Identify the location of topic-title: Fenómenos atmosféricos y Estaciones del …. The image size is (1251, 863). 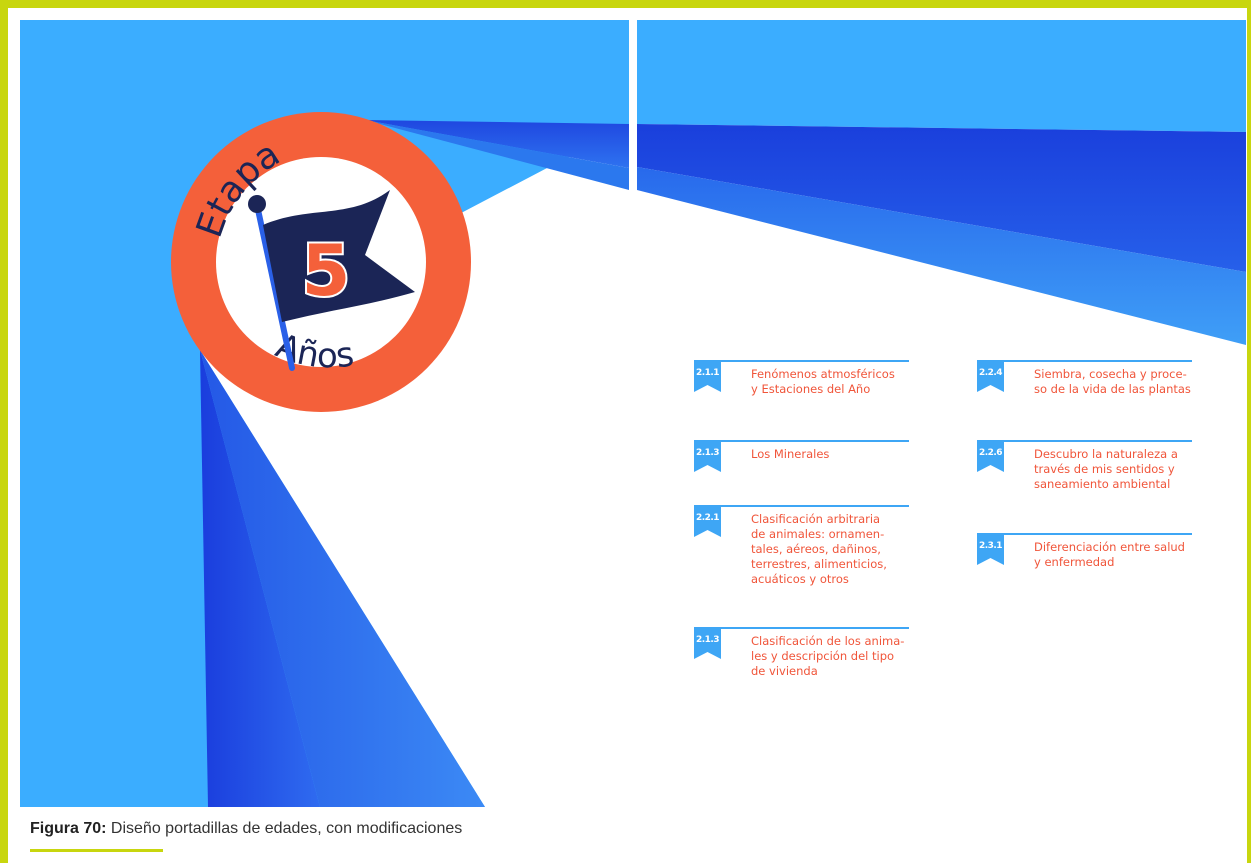
(823, 381).